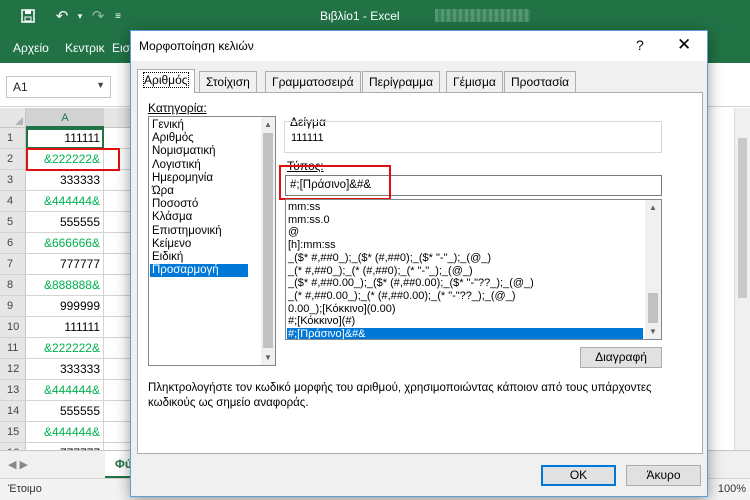 This screenshot has height=500, width=750. I want to click on category-item: Ειδική, so click(167, 257).